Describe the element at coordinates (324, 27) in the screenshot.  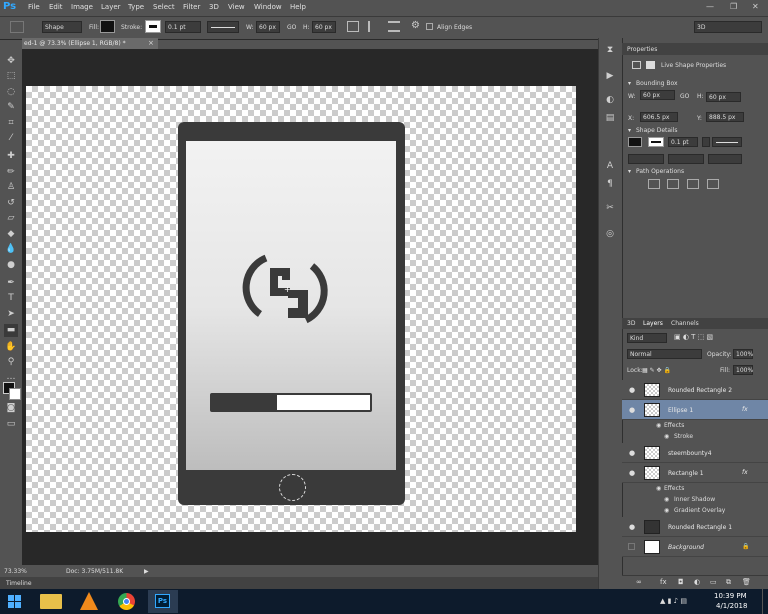
I see `height-field: 60 px` at that location.